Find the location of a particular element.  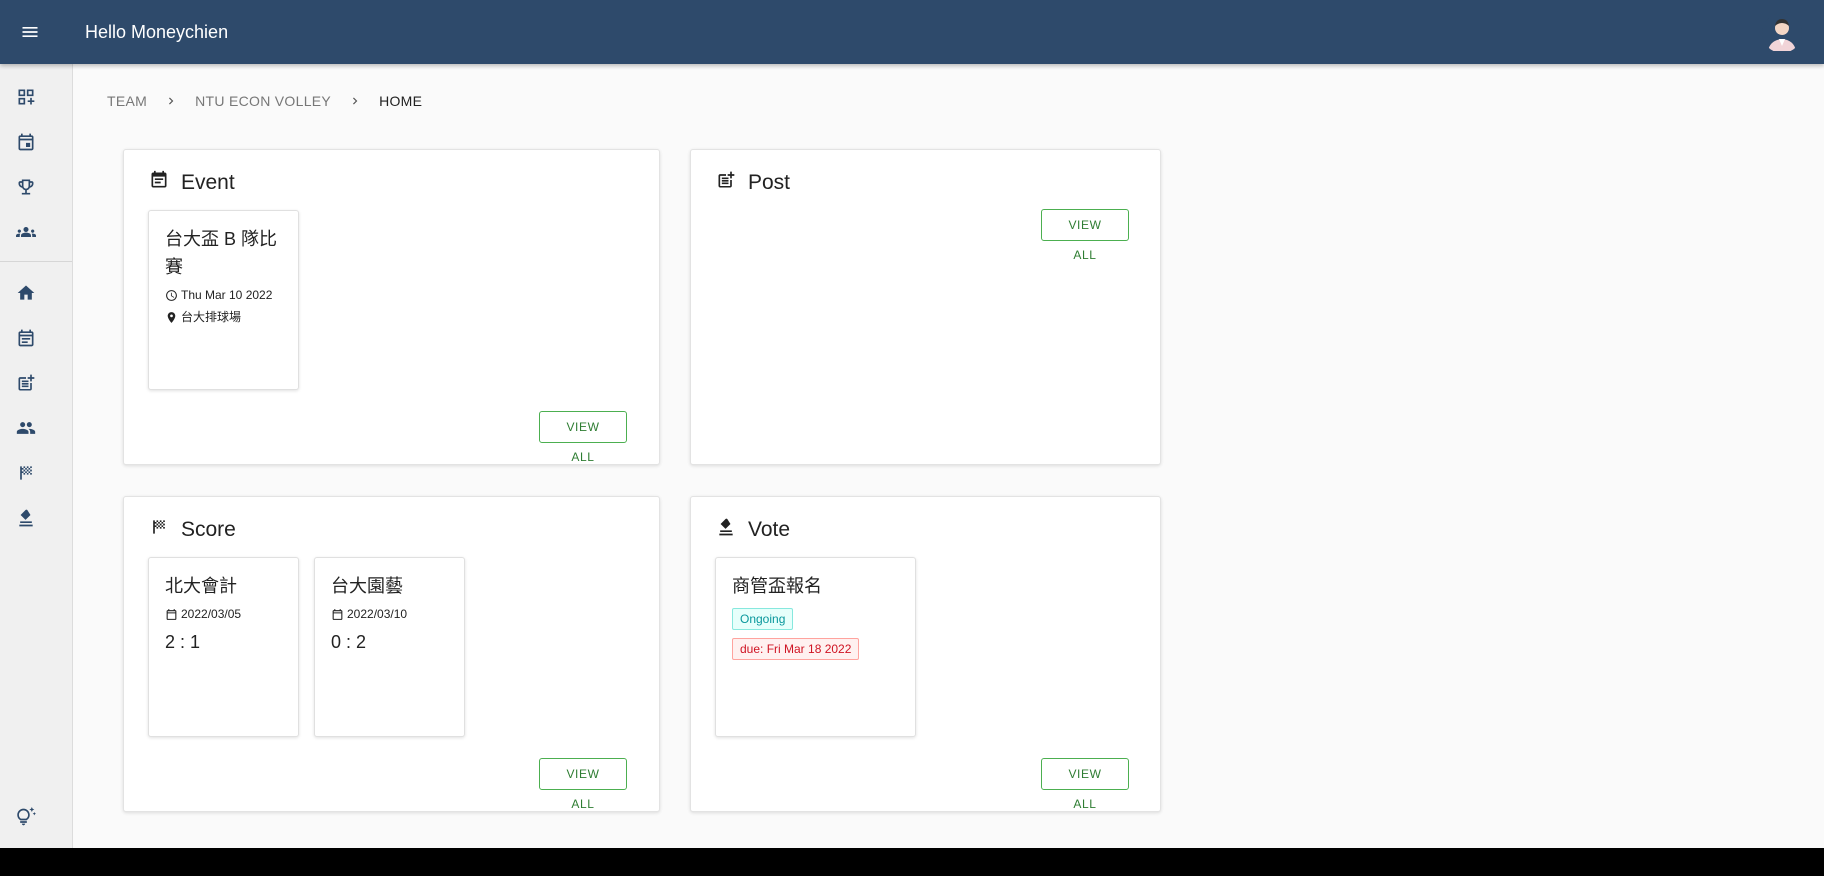

score-item: 台大園藝 2022/03/10 0 : 2 is located at coordinates (389, 647).